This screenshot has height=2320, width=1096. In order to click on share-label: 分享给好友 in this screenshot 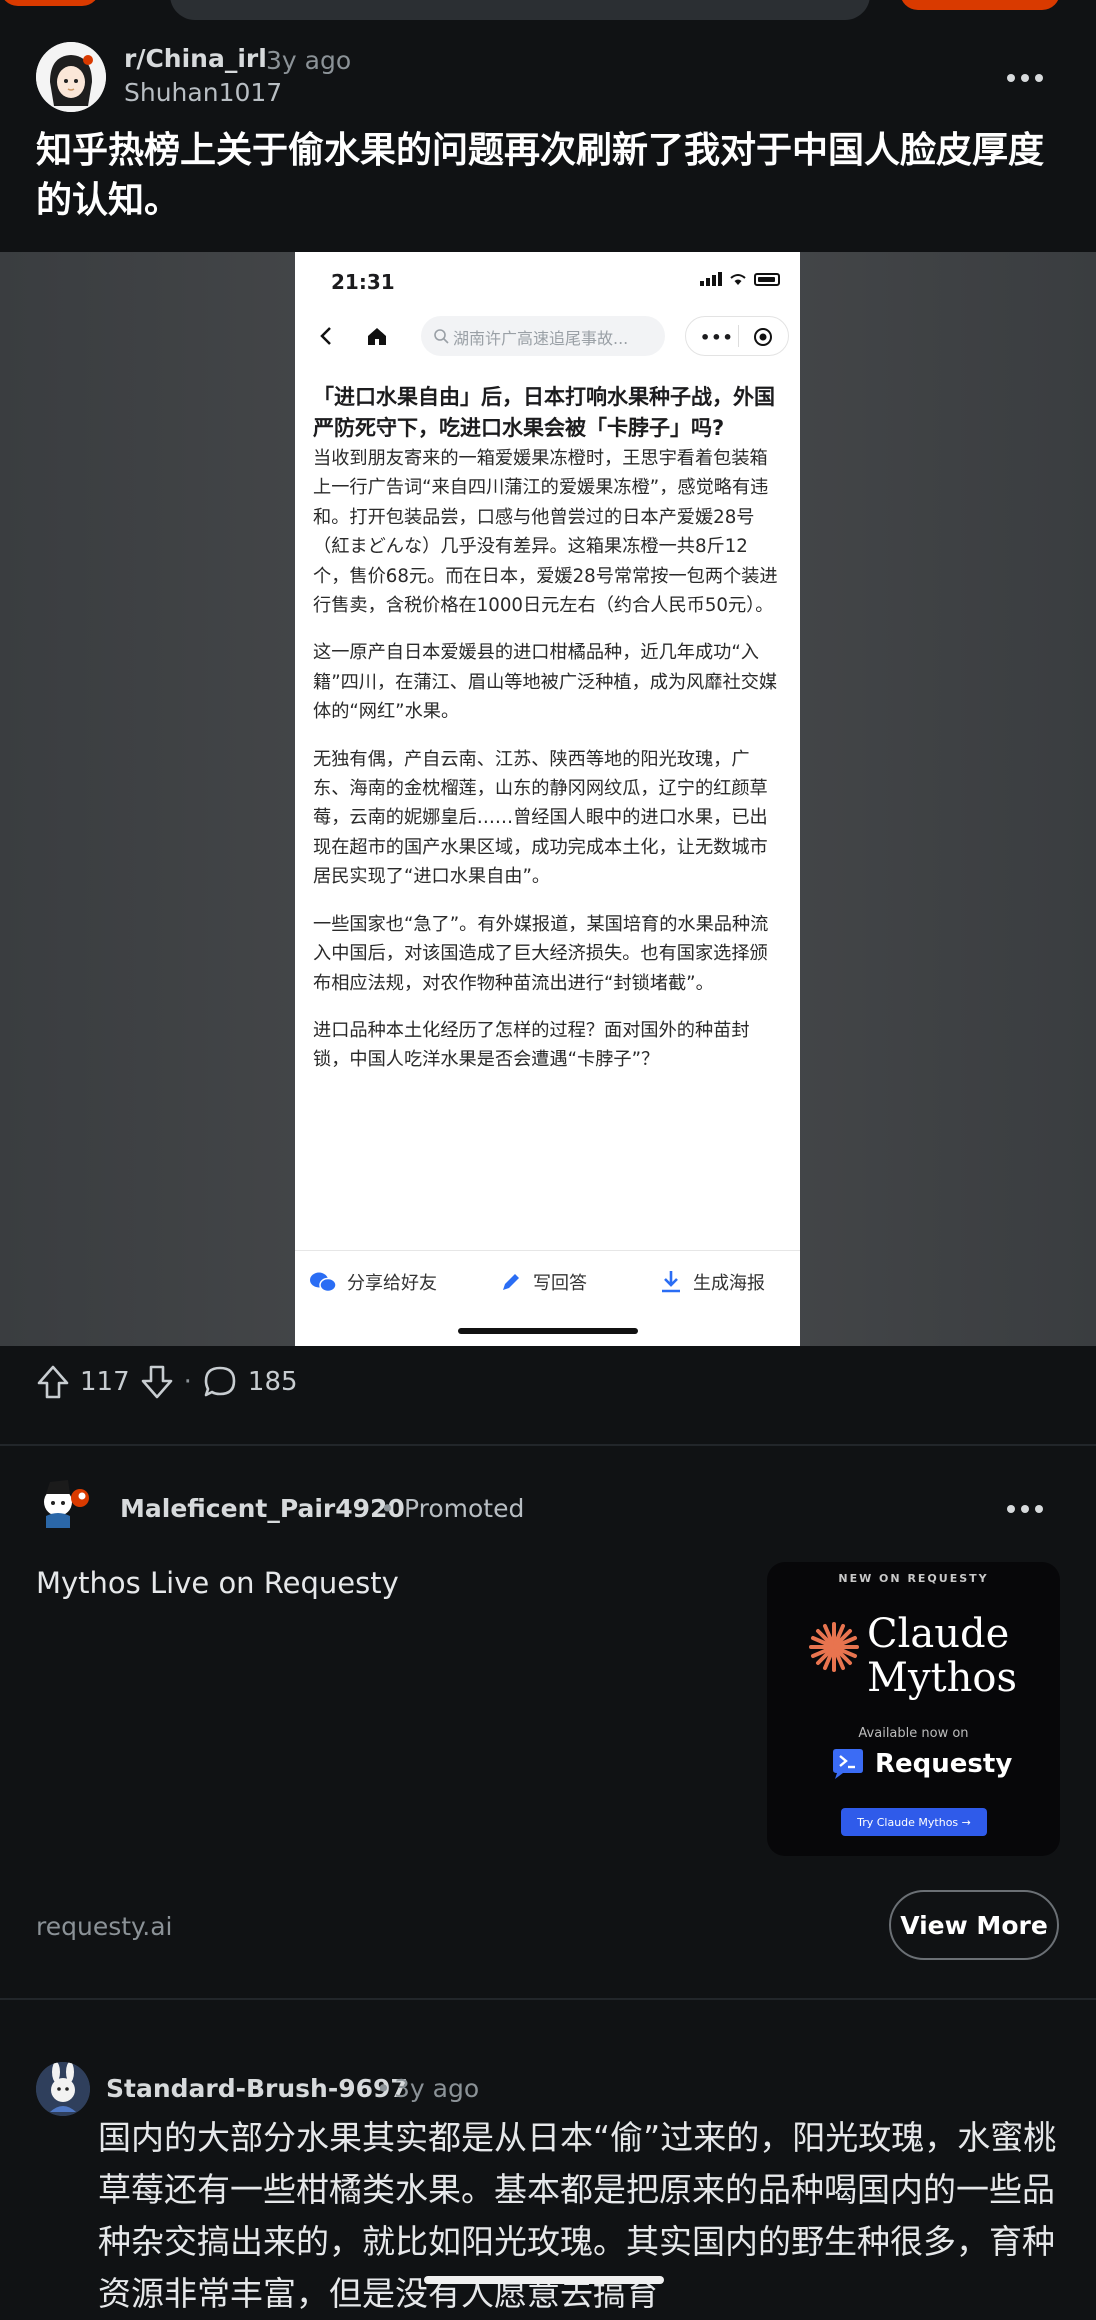, I will do `click(392, 1283)`.